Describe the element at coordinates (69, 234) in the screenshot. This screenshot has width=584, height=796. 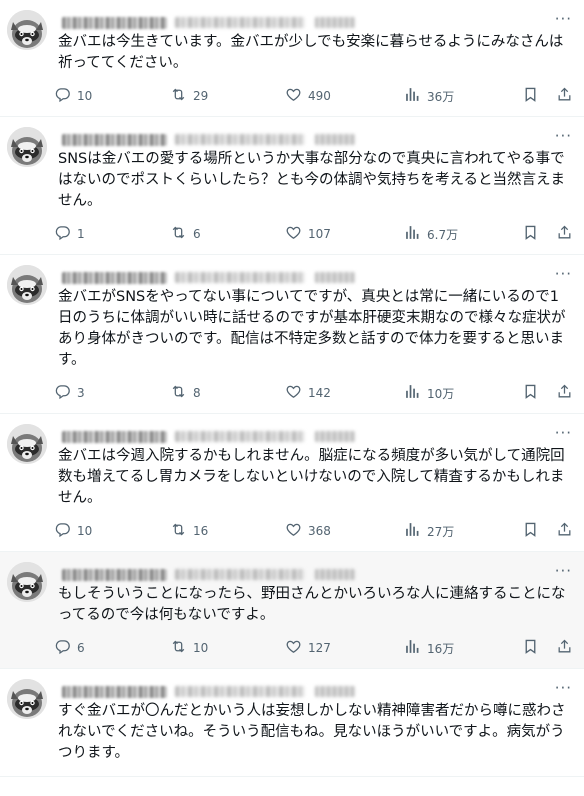
I see `reply-button: 1` at that location.